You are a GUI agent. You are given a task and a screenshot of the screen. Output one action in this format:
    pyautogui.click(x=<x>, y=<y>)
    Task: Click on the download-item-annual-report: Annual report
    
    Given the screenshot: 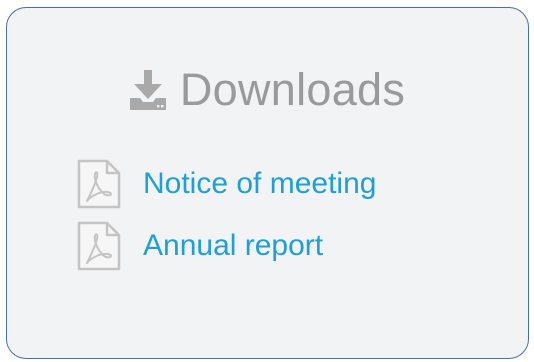 What is the action you would take?
    pyautogui.click(x=226, y=246)
    